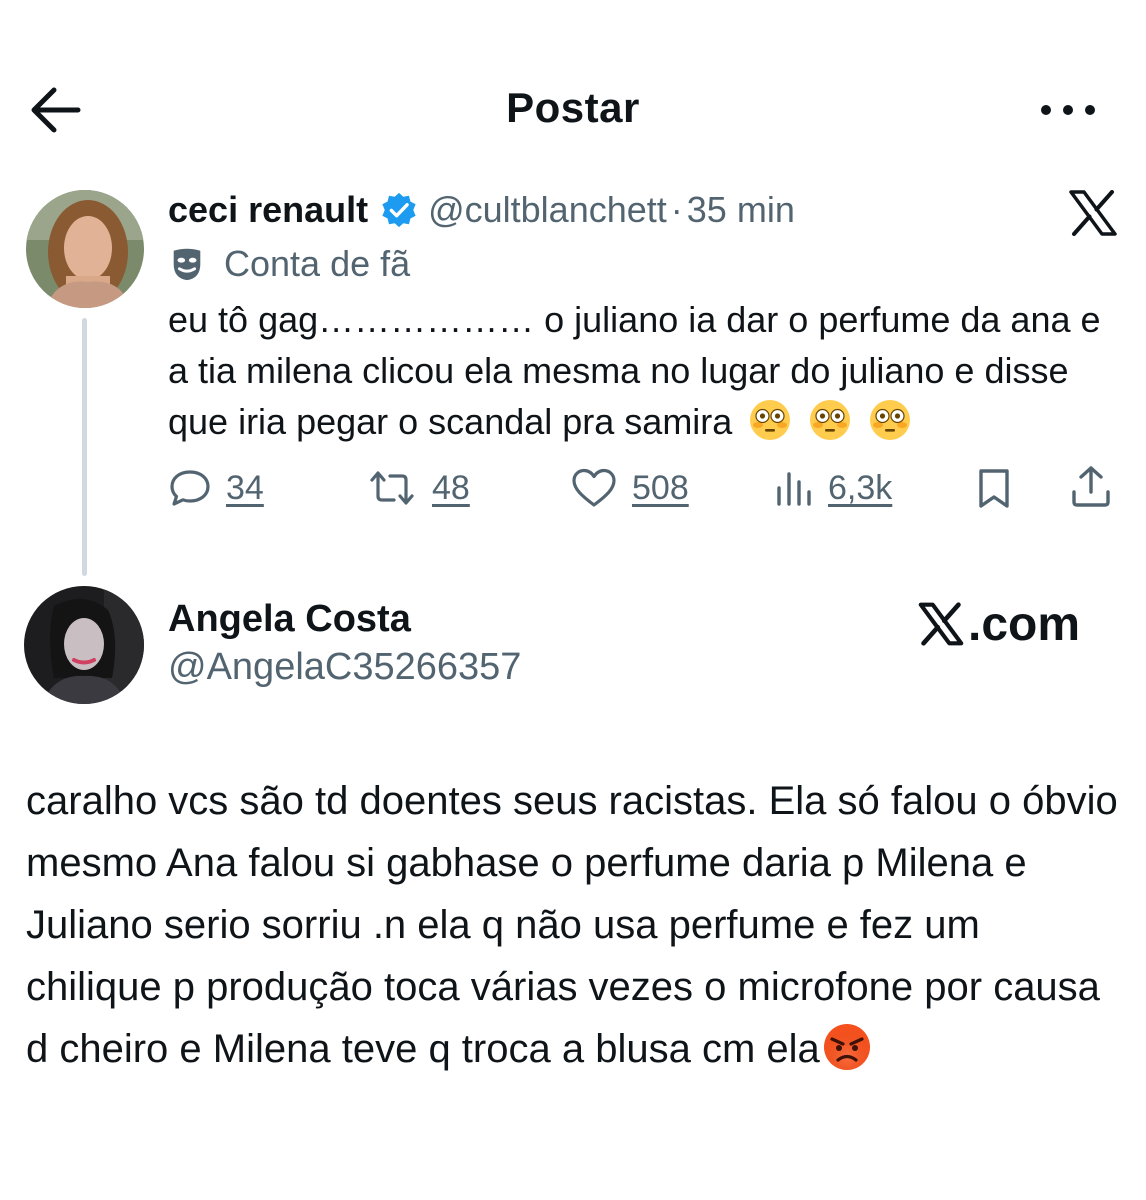  Describe the element at coordinates (392, 488) in the screenshot. I see `repost-icon` at that location.